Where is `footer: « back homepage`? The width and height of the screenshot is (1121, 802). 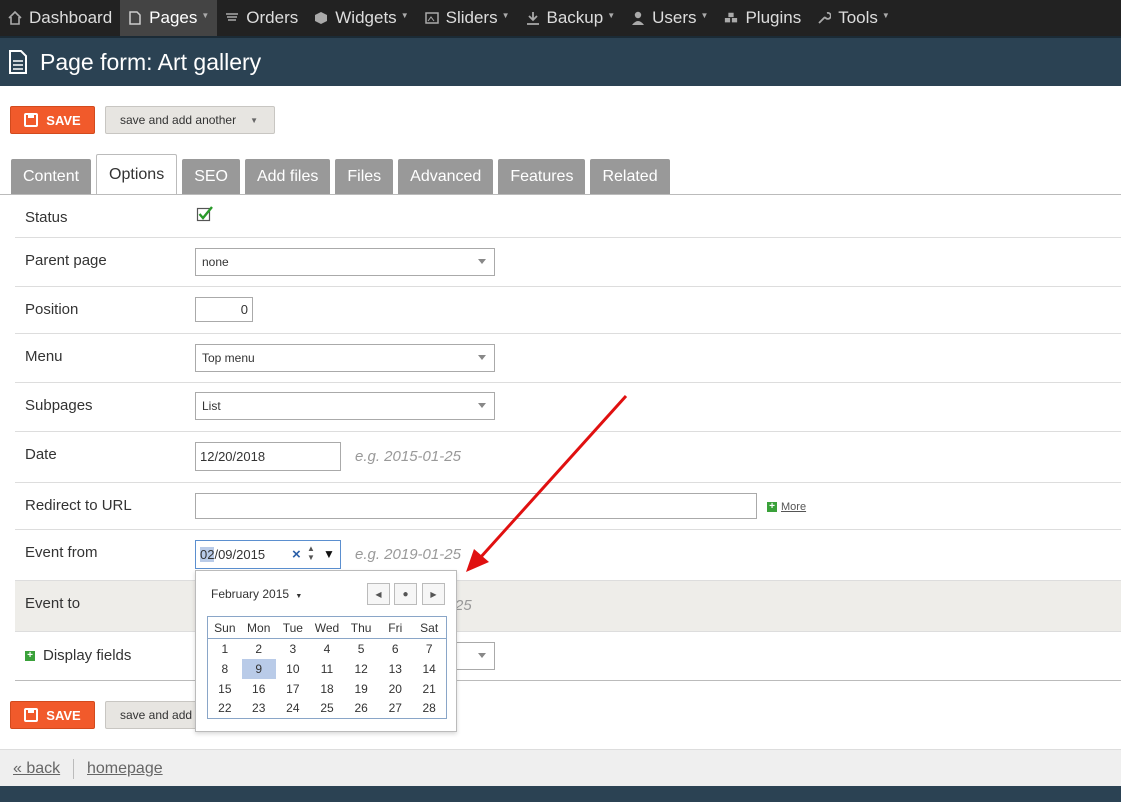
footer: « back homepage is located at coordinates (560, 767).